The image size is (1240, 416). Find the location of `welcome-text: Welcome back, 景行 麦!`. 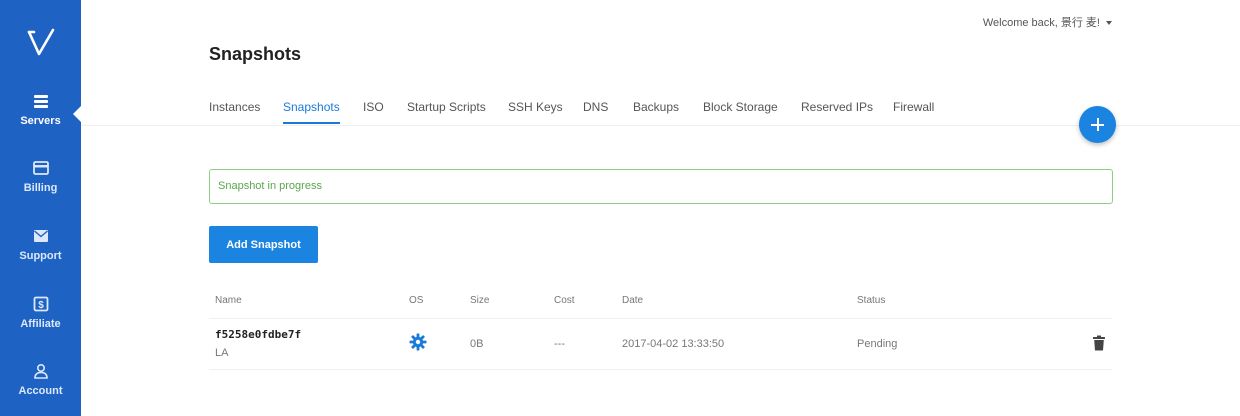

welcome-text: Welcome back, 景行 麦! is located at coordinates (1041, 23).